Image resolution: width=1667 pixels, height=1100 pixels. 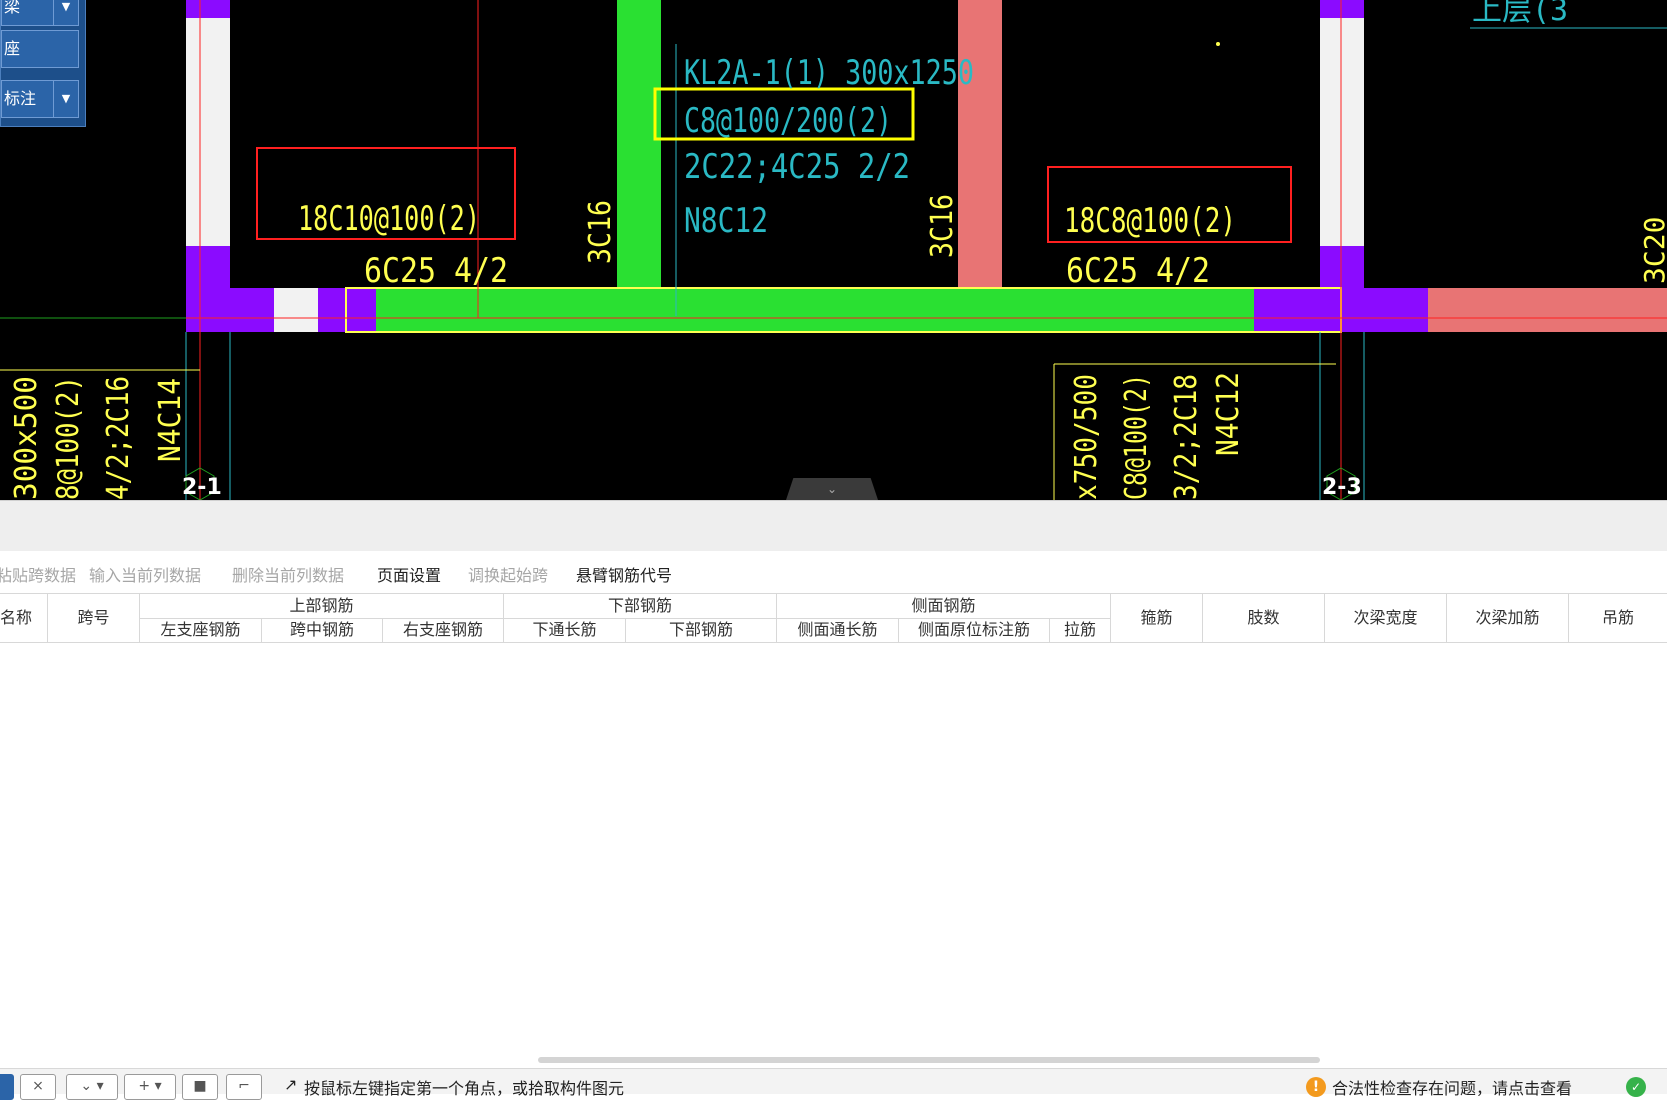 I want to click on col-header-name: 名称, so click(x=24, y=618).